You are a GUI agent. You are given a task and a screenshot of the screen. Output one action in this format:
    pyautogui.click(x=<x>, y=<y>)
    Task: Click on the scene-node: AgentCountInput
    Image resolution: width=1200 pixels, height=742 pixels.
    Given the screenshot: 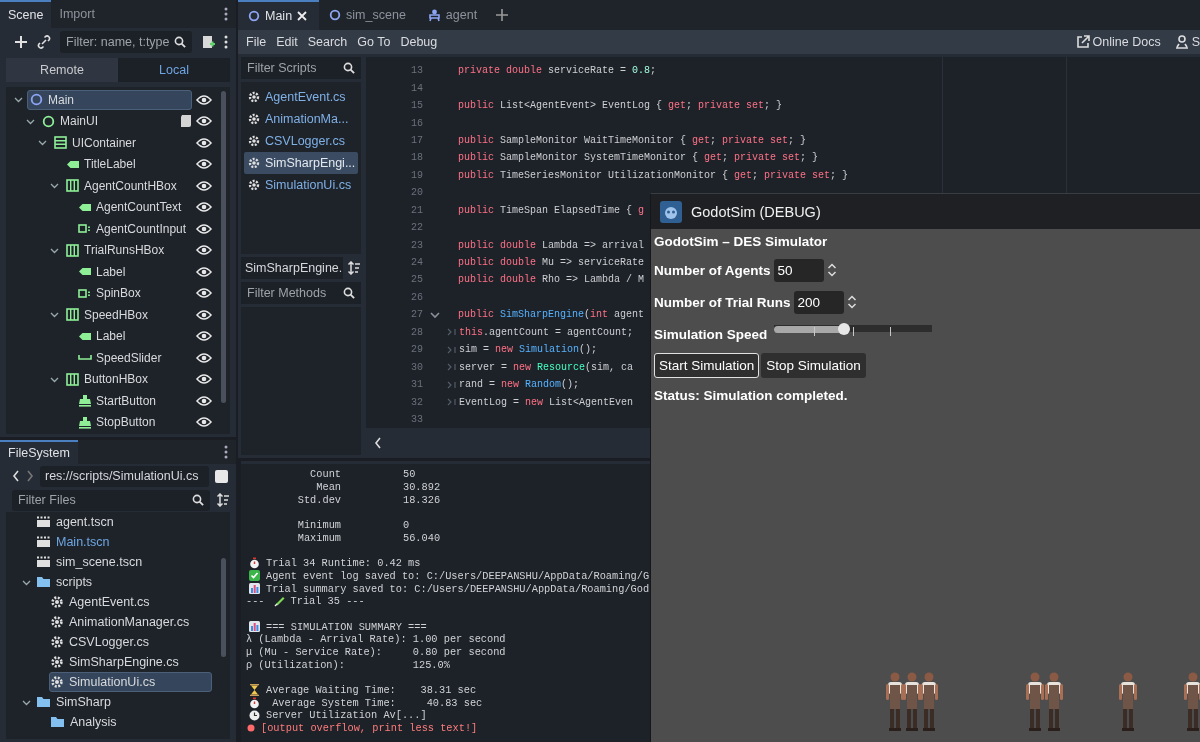 What is the action you would take?
    pyautogui.click(x=133, y=228)
    